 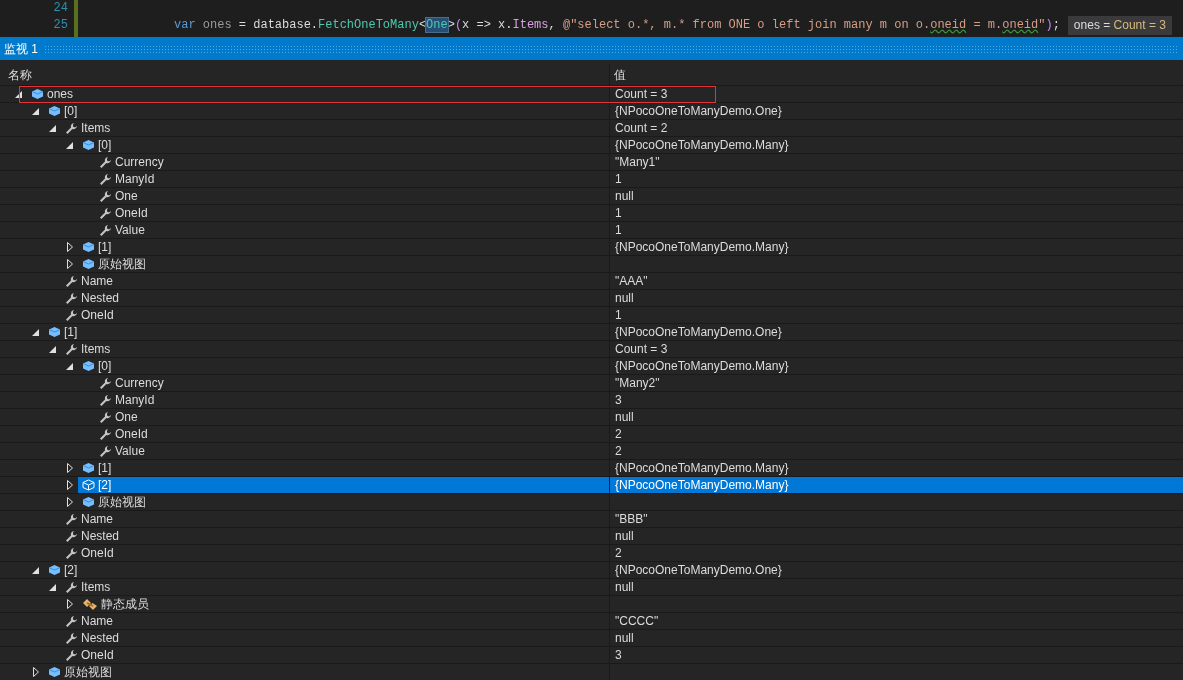 I want to click on tree-row: Items Count = 2, so click(x=591, y=128).